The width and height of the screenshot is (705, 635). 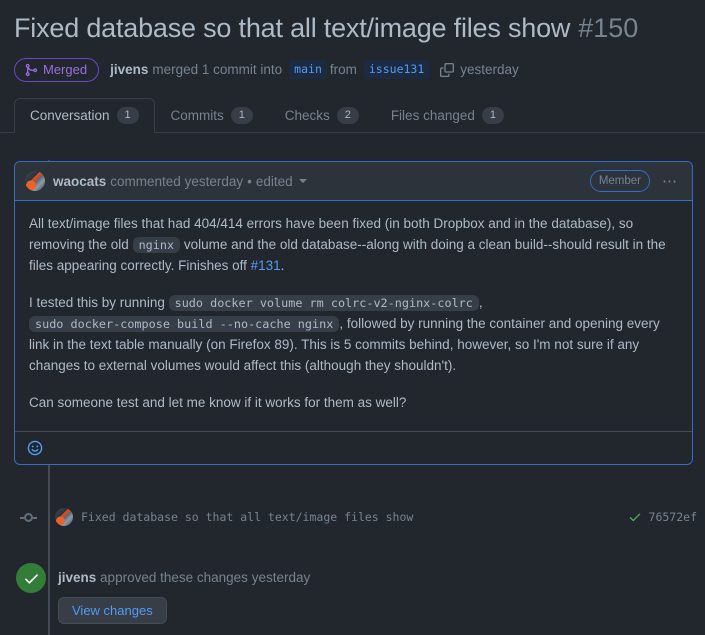 I want to click on status-badge-label: Merged, so click(x=65, y=70).